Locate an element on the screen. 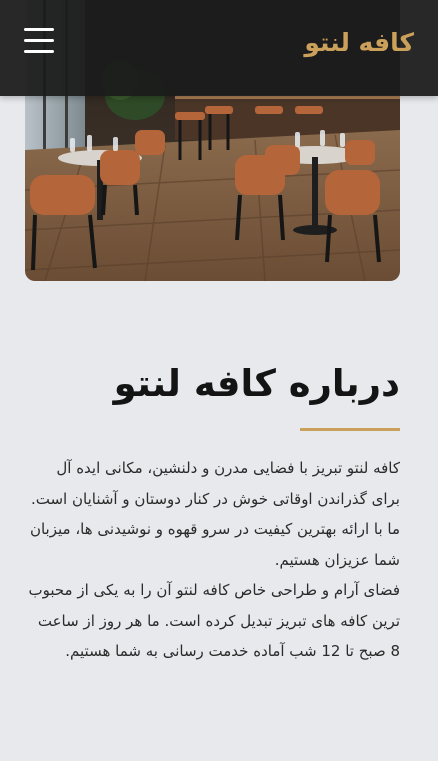  brand-logo-text: کافه لنتو is located at coordinates (359, 43).